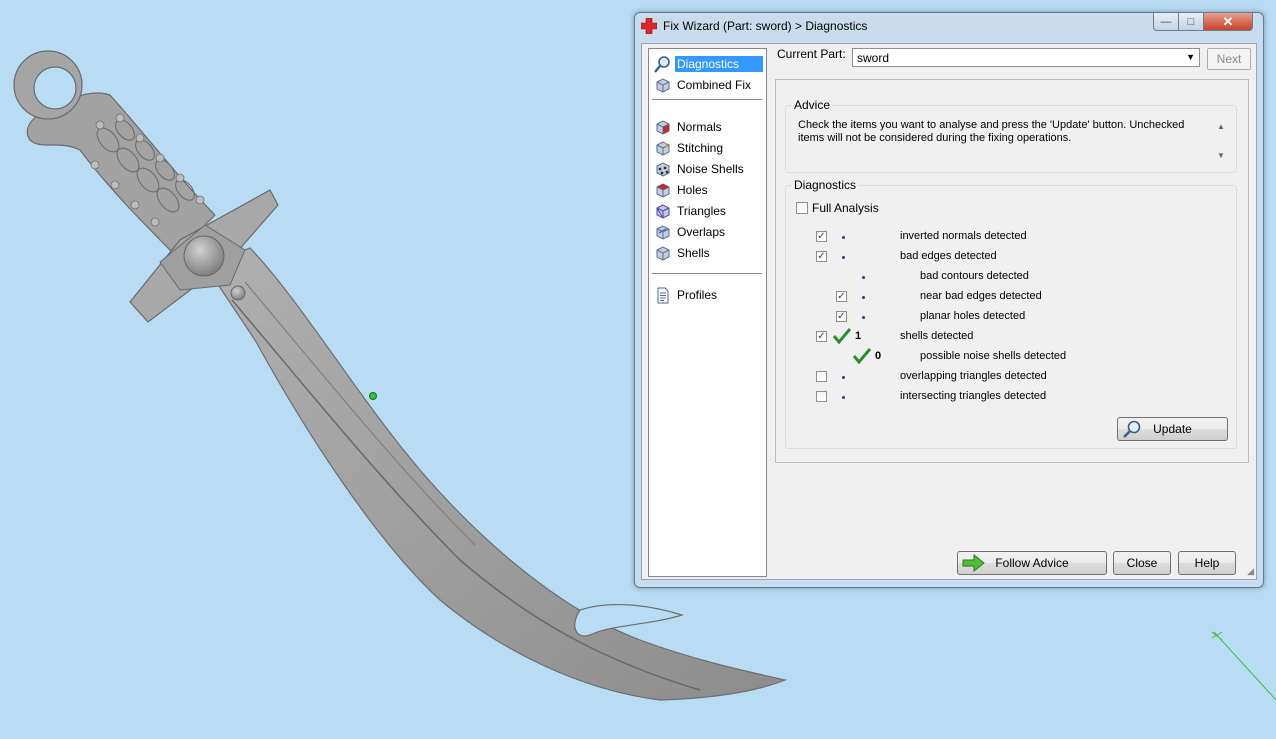 The image size is (1276, 739). Describe the element at coordinates (802, 208) in the screenshot. I see `full-analysis-checkbox` at that location.